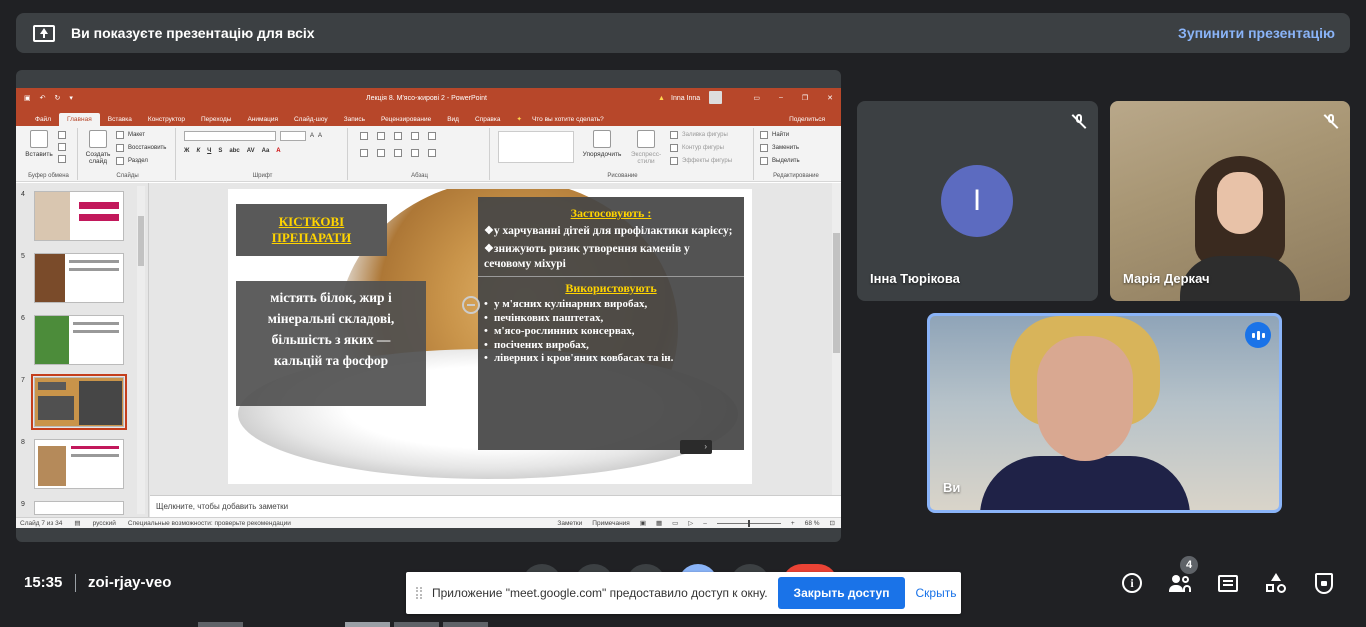  Describe the element at coordinates (312, 136) in the screenshot. I see `grow-font-icon: A` at that location.